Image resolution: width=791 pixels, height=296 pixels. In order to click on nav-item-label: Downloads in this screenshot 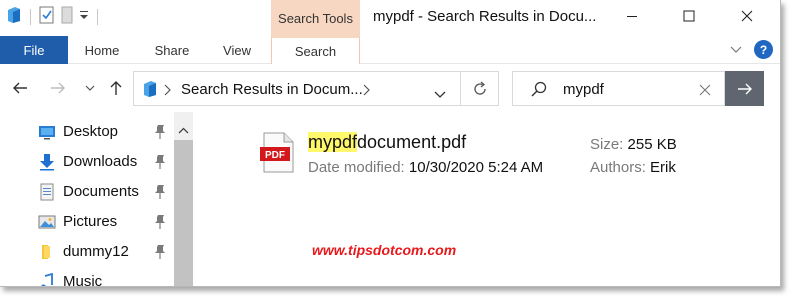, I will do `click(100, 161)`.